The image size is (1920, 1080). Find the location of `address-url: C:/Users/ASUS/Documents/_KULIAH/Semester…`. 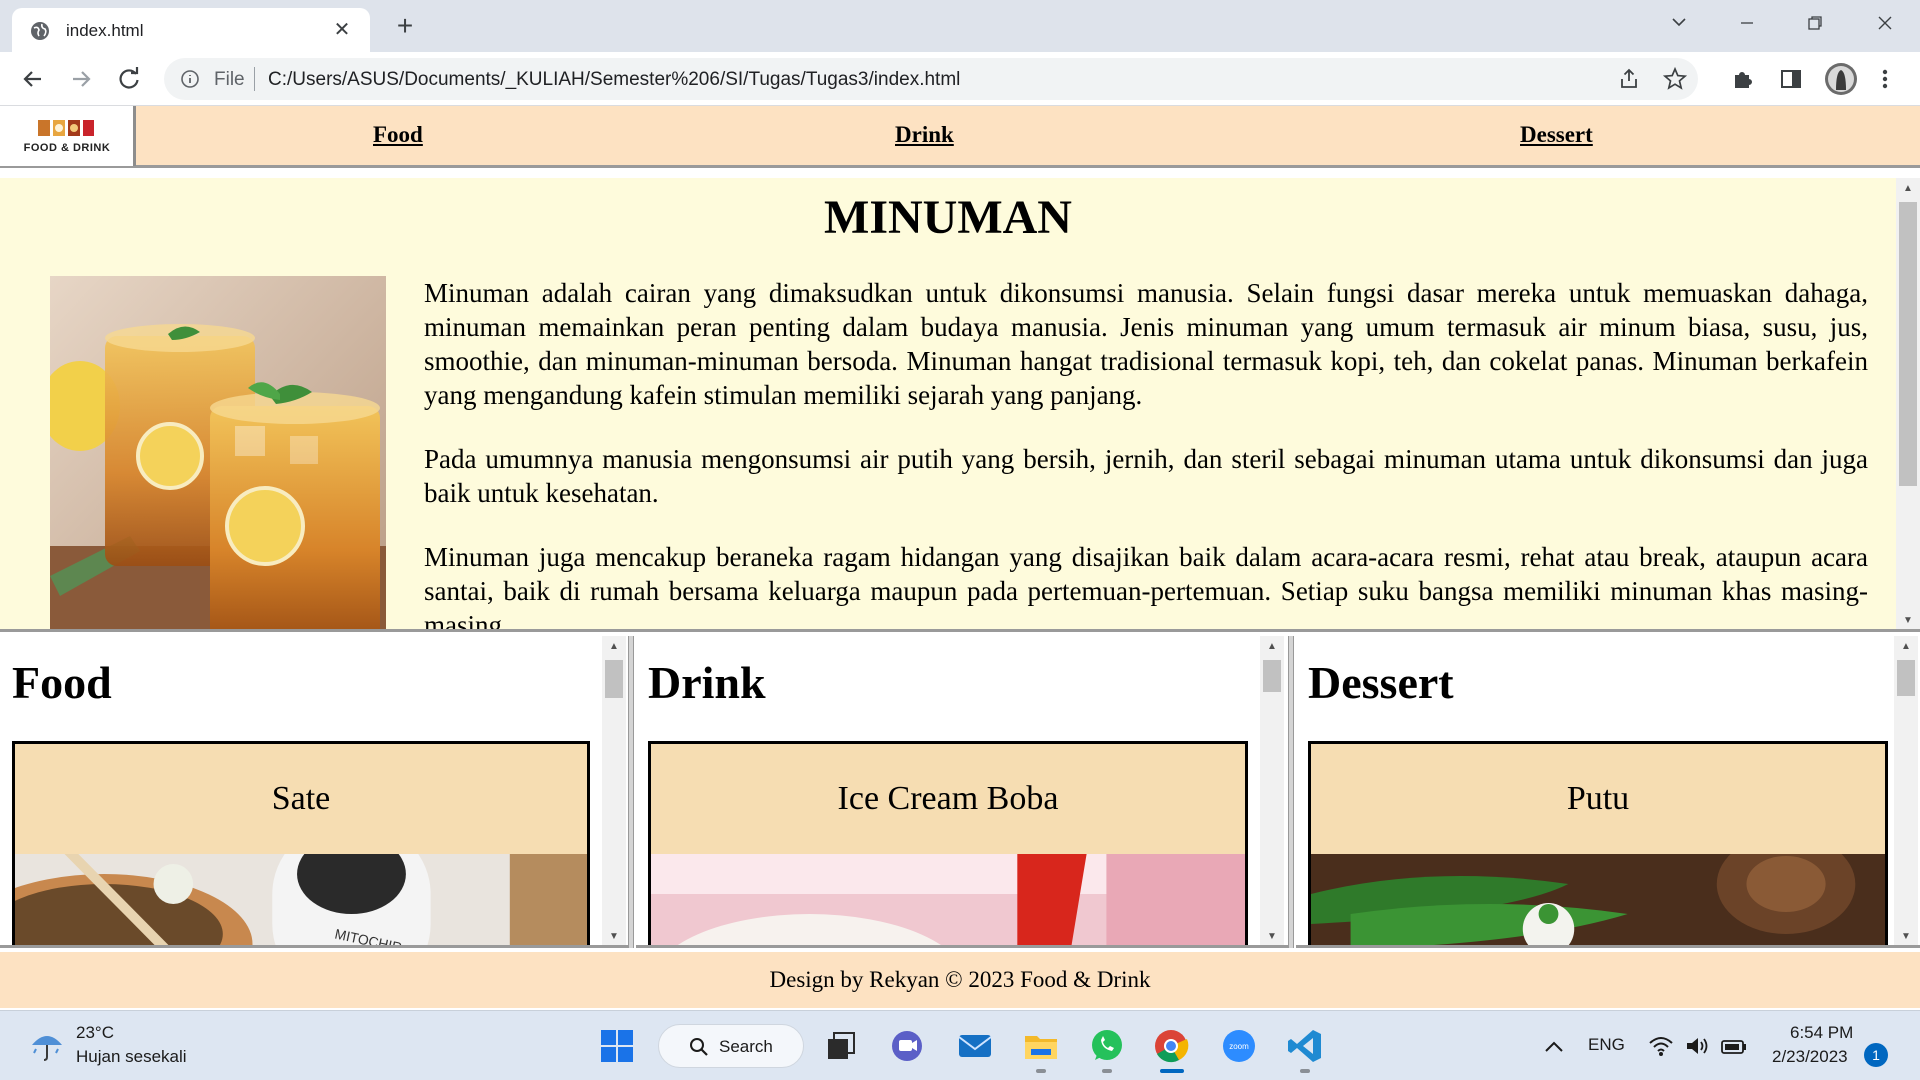

address-url: C:/Users/ASUS/Documents/_KULIAH/Semester… is located at coordinates (614, 80).